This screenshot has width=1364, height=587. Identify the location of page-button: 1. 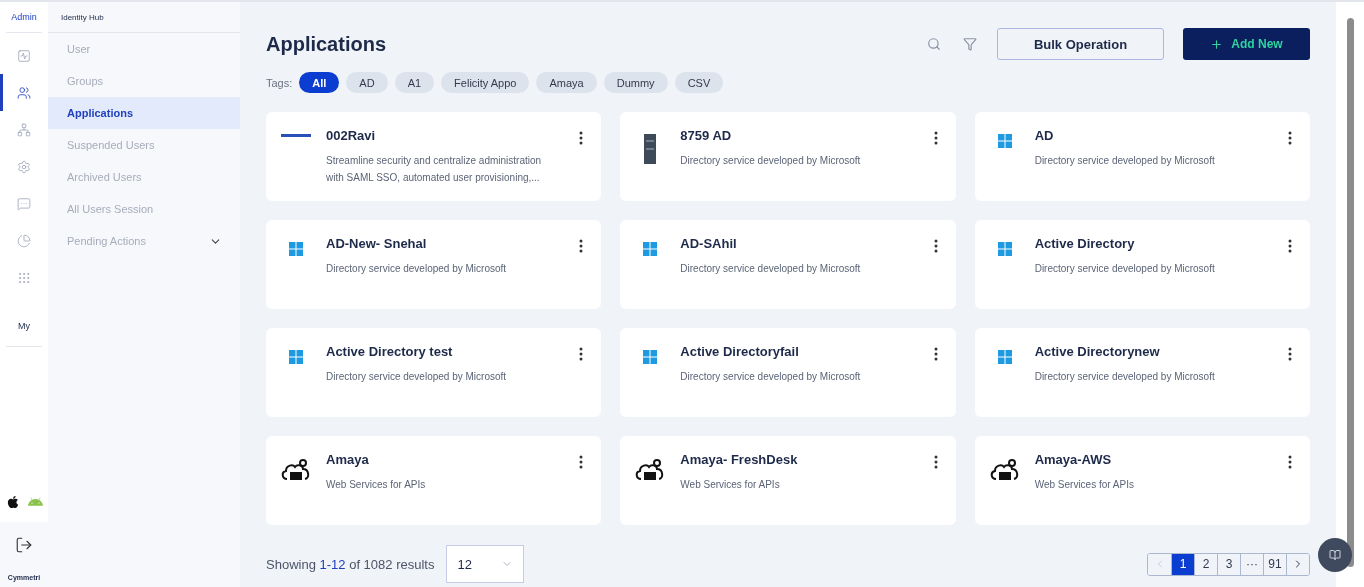
(1182, 564).